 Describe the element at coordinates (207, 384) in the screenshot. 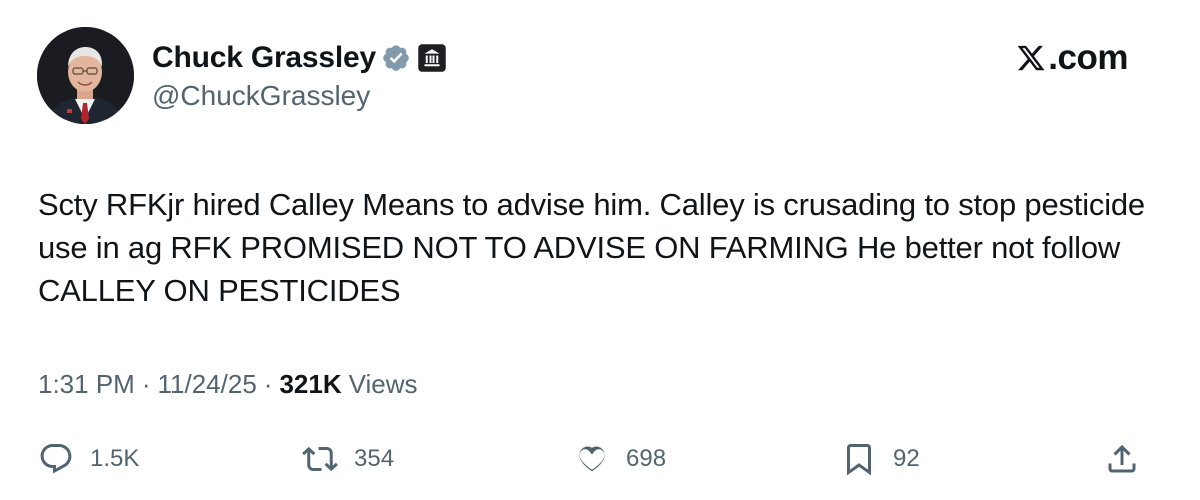

I see `tweet-date: 11/24/25` at that location.